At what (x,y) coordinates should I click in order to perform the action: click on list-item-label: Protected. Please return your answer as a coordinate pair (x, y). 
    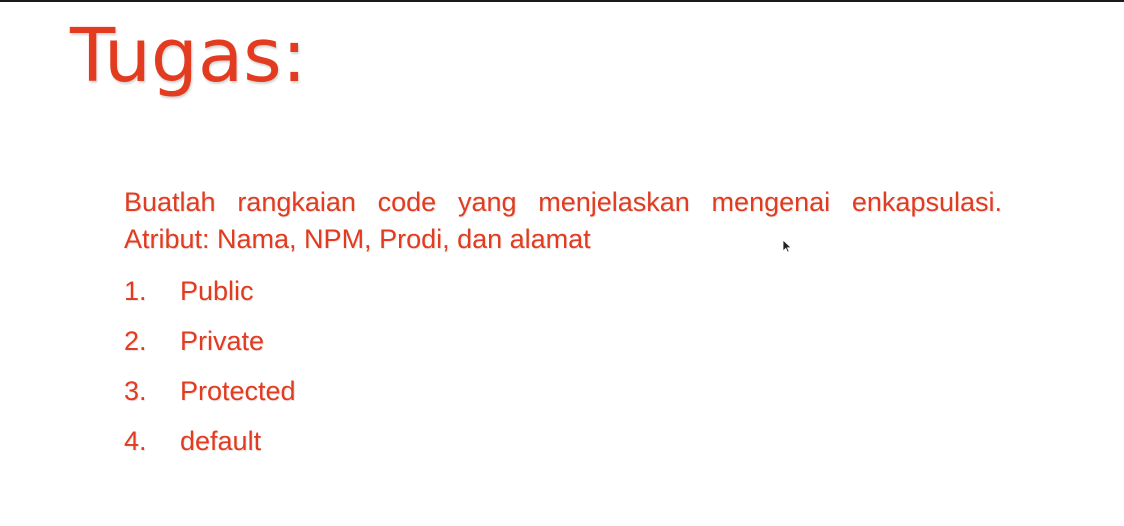
    Looking at the image, I should click on (238, 390).